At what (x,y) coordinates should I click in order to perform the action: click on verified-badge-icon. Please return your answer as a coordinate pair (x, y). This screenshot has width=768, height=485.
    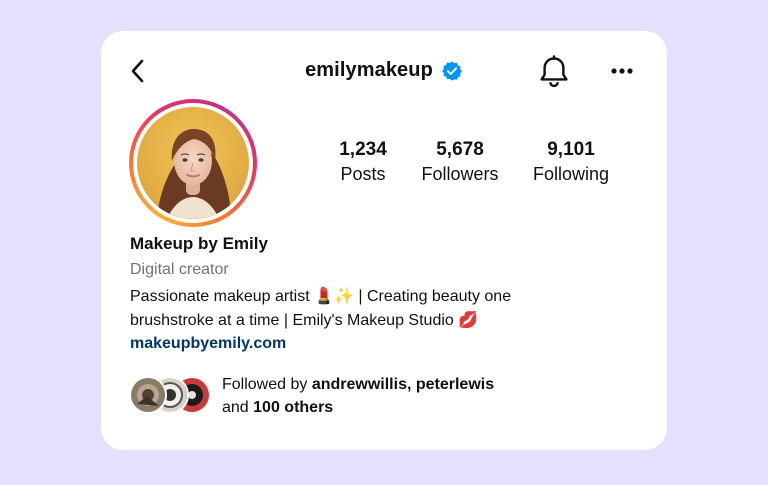
    Looking at the image, I should click on (452, 71).